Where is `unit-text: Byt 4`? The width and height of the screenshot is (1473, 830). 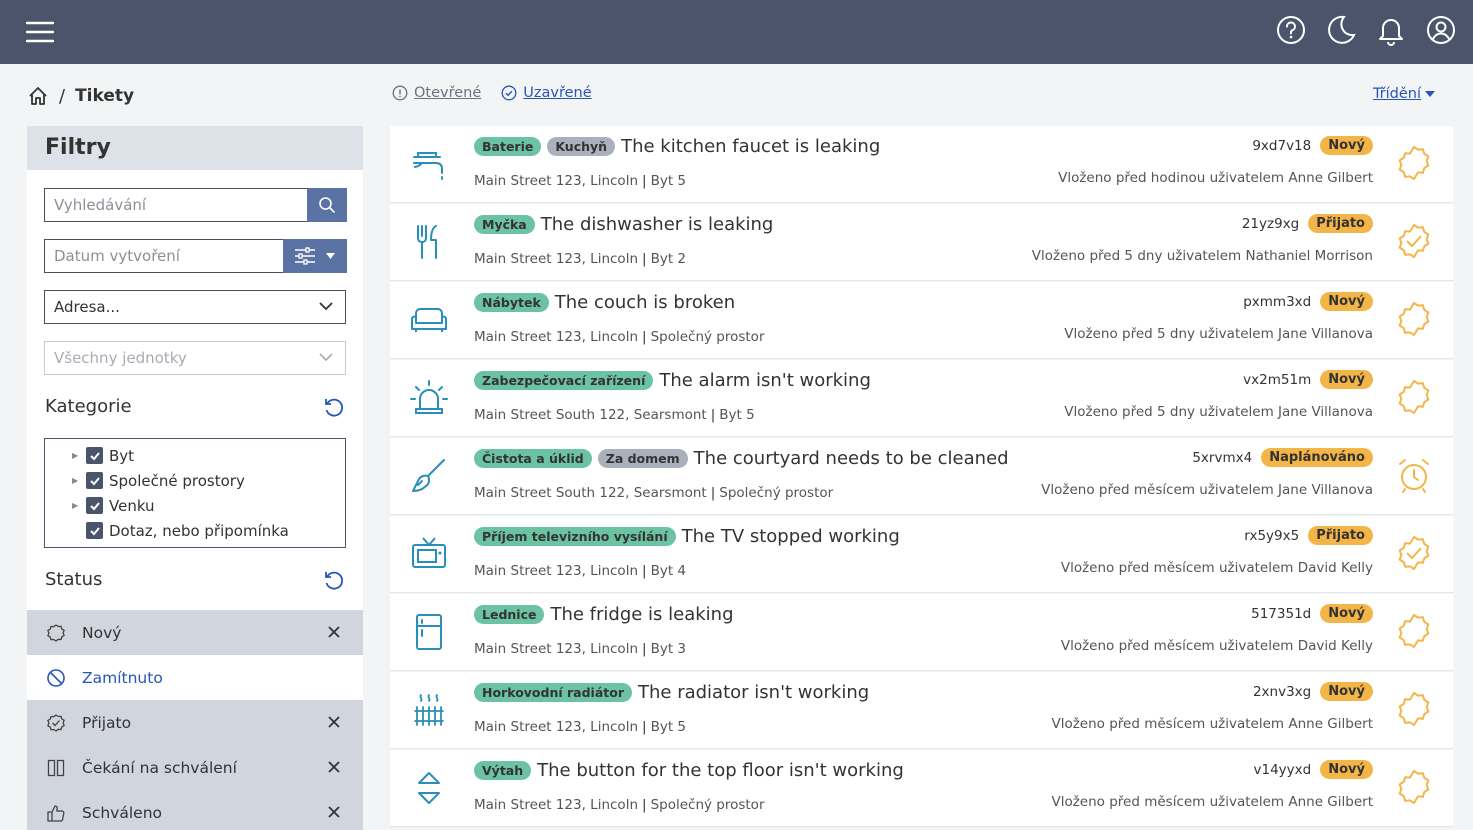 unit-text: Byt 4 is located at coordinates (668, 571).